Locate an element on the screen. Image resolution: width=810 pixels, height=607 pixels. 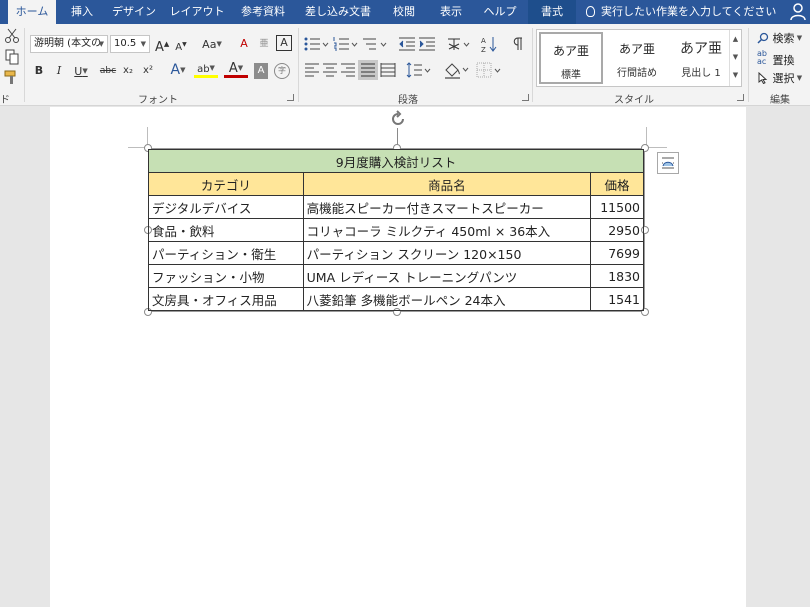
highlight-icon: ab▼ is located at coordinates (206, 70).